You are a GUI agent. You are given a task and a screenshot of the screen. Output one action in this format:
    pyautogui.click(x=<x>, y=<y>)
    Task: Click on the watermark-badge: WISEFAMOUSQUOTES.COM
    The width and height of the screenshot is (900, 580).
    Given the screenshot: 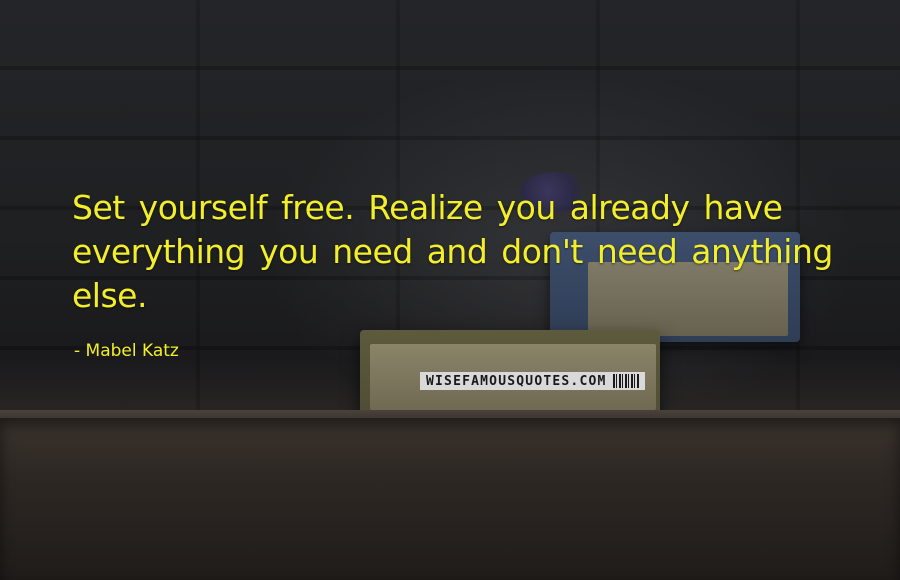 What is the action you would take?
    pyautogui.click(x=532, y=381)
    